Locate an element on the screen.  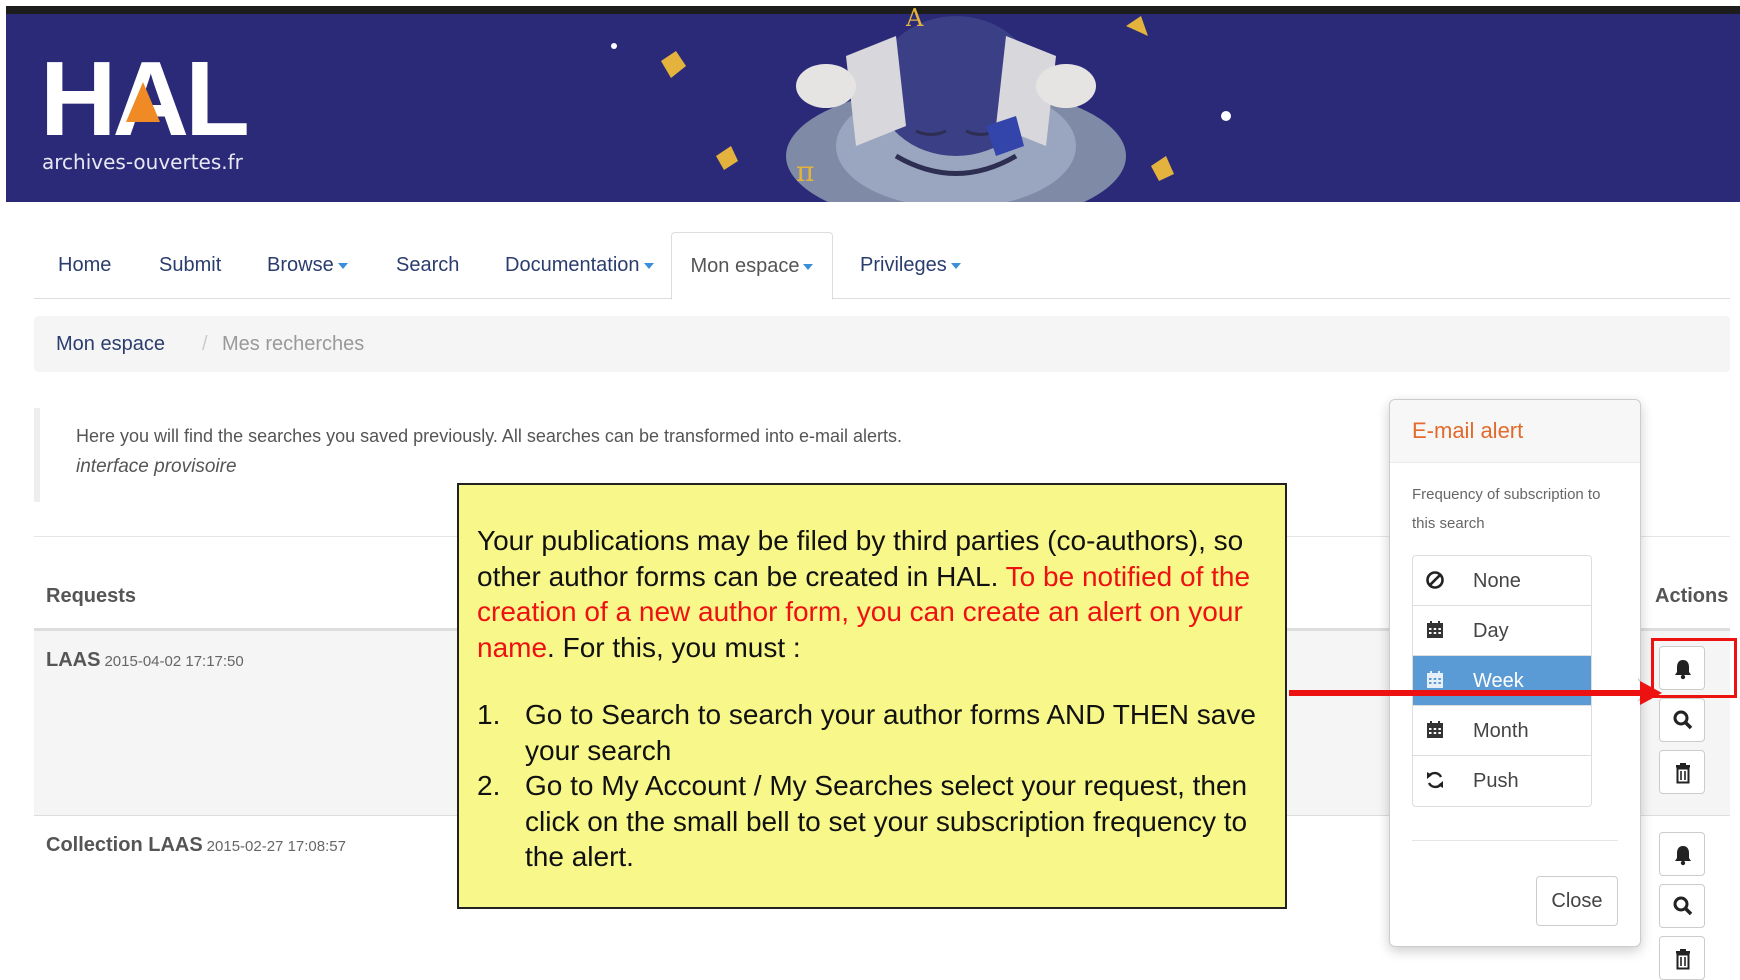
popover-title: E-mail alert is located at coordinates (1468, 430).